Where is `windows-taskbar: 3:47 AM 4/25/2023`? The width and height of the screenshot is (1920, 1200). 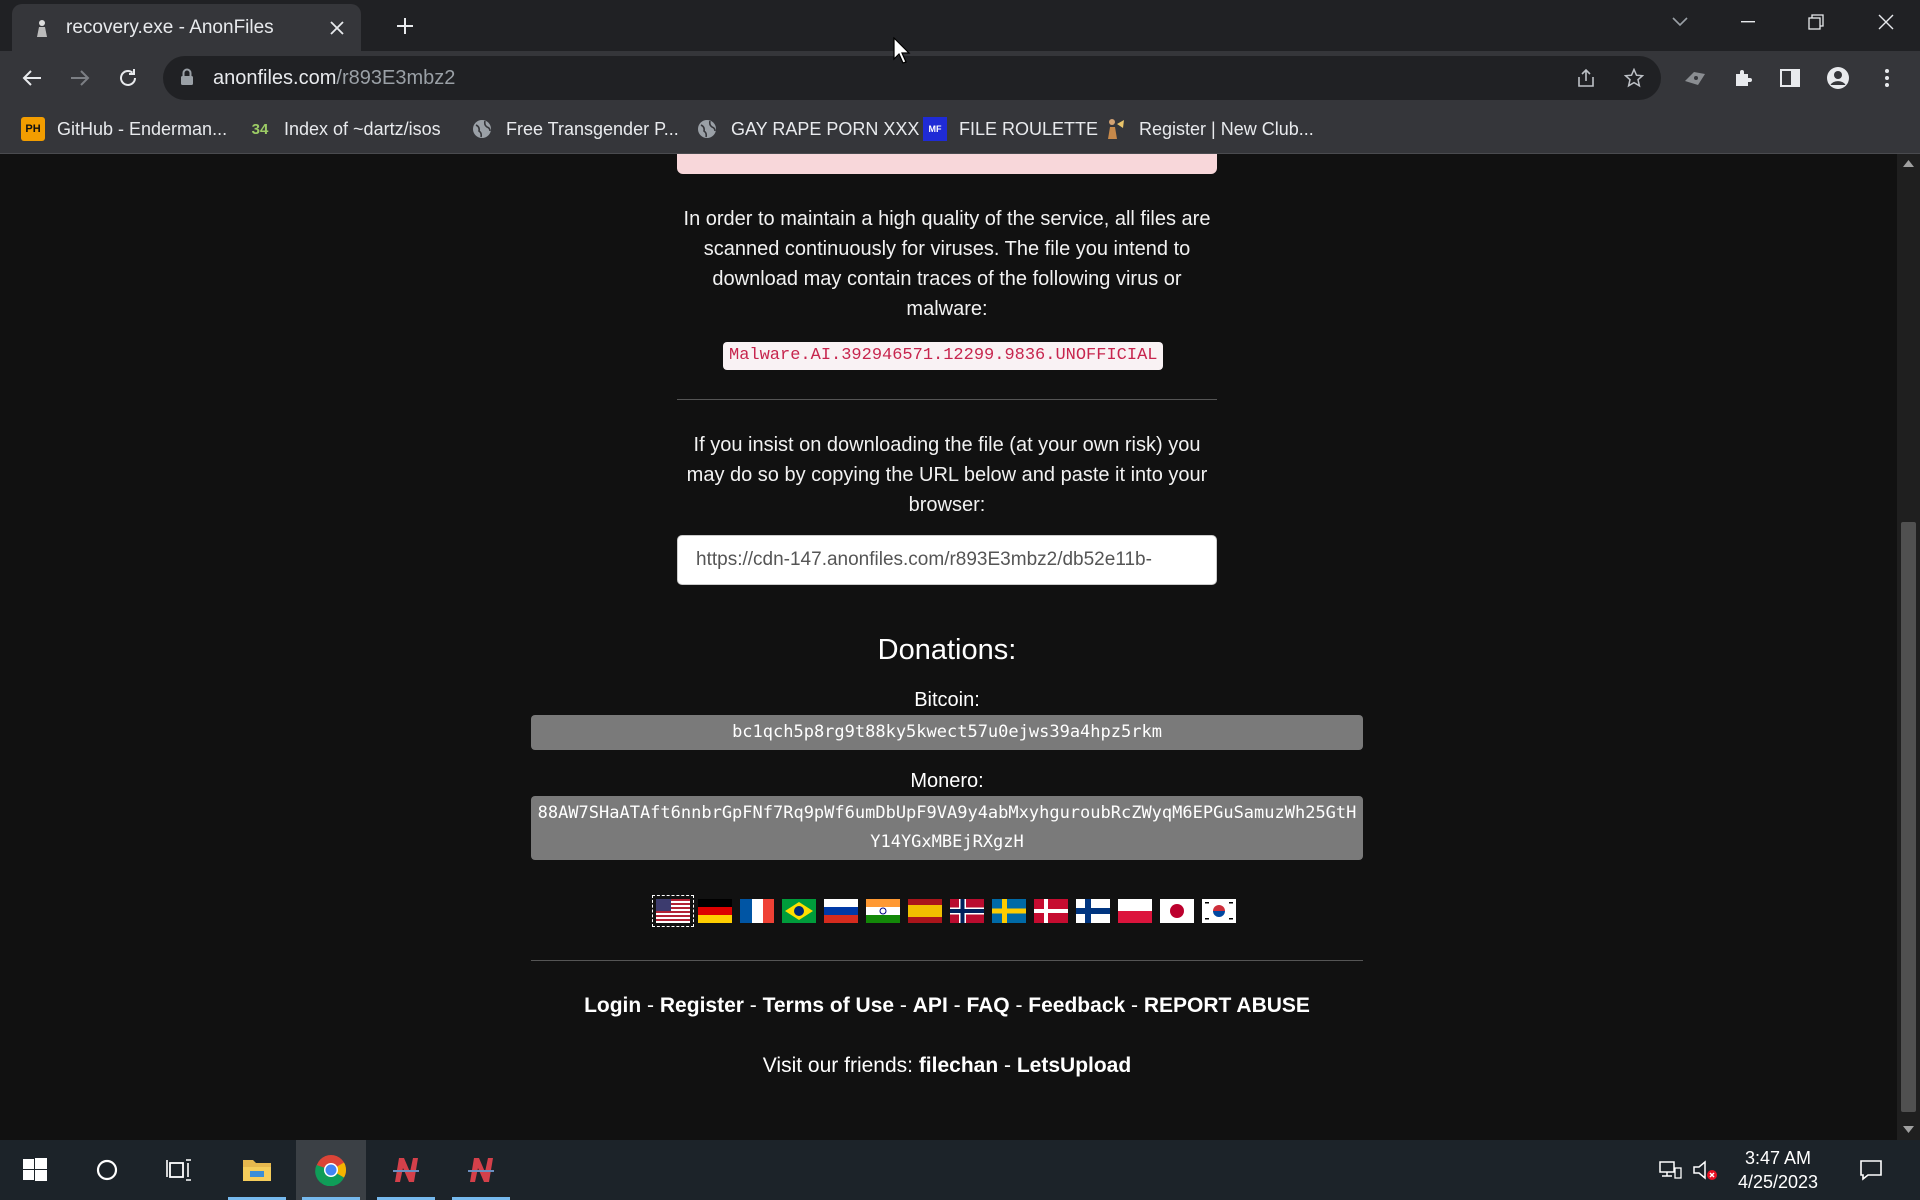 windows-taskbar: 3:47 AM 4/25/2023 is located at coordinates (960, 1170).